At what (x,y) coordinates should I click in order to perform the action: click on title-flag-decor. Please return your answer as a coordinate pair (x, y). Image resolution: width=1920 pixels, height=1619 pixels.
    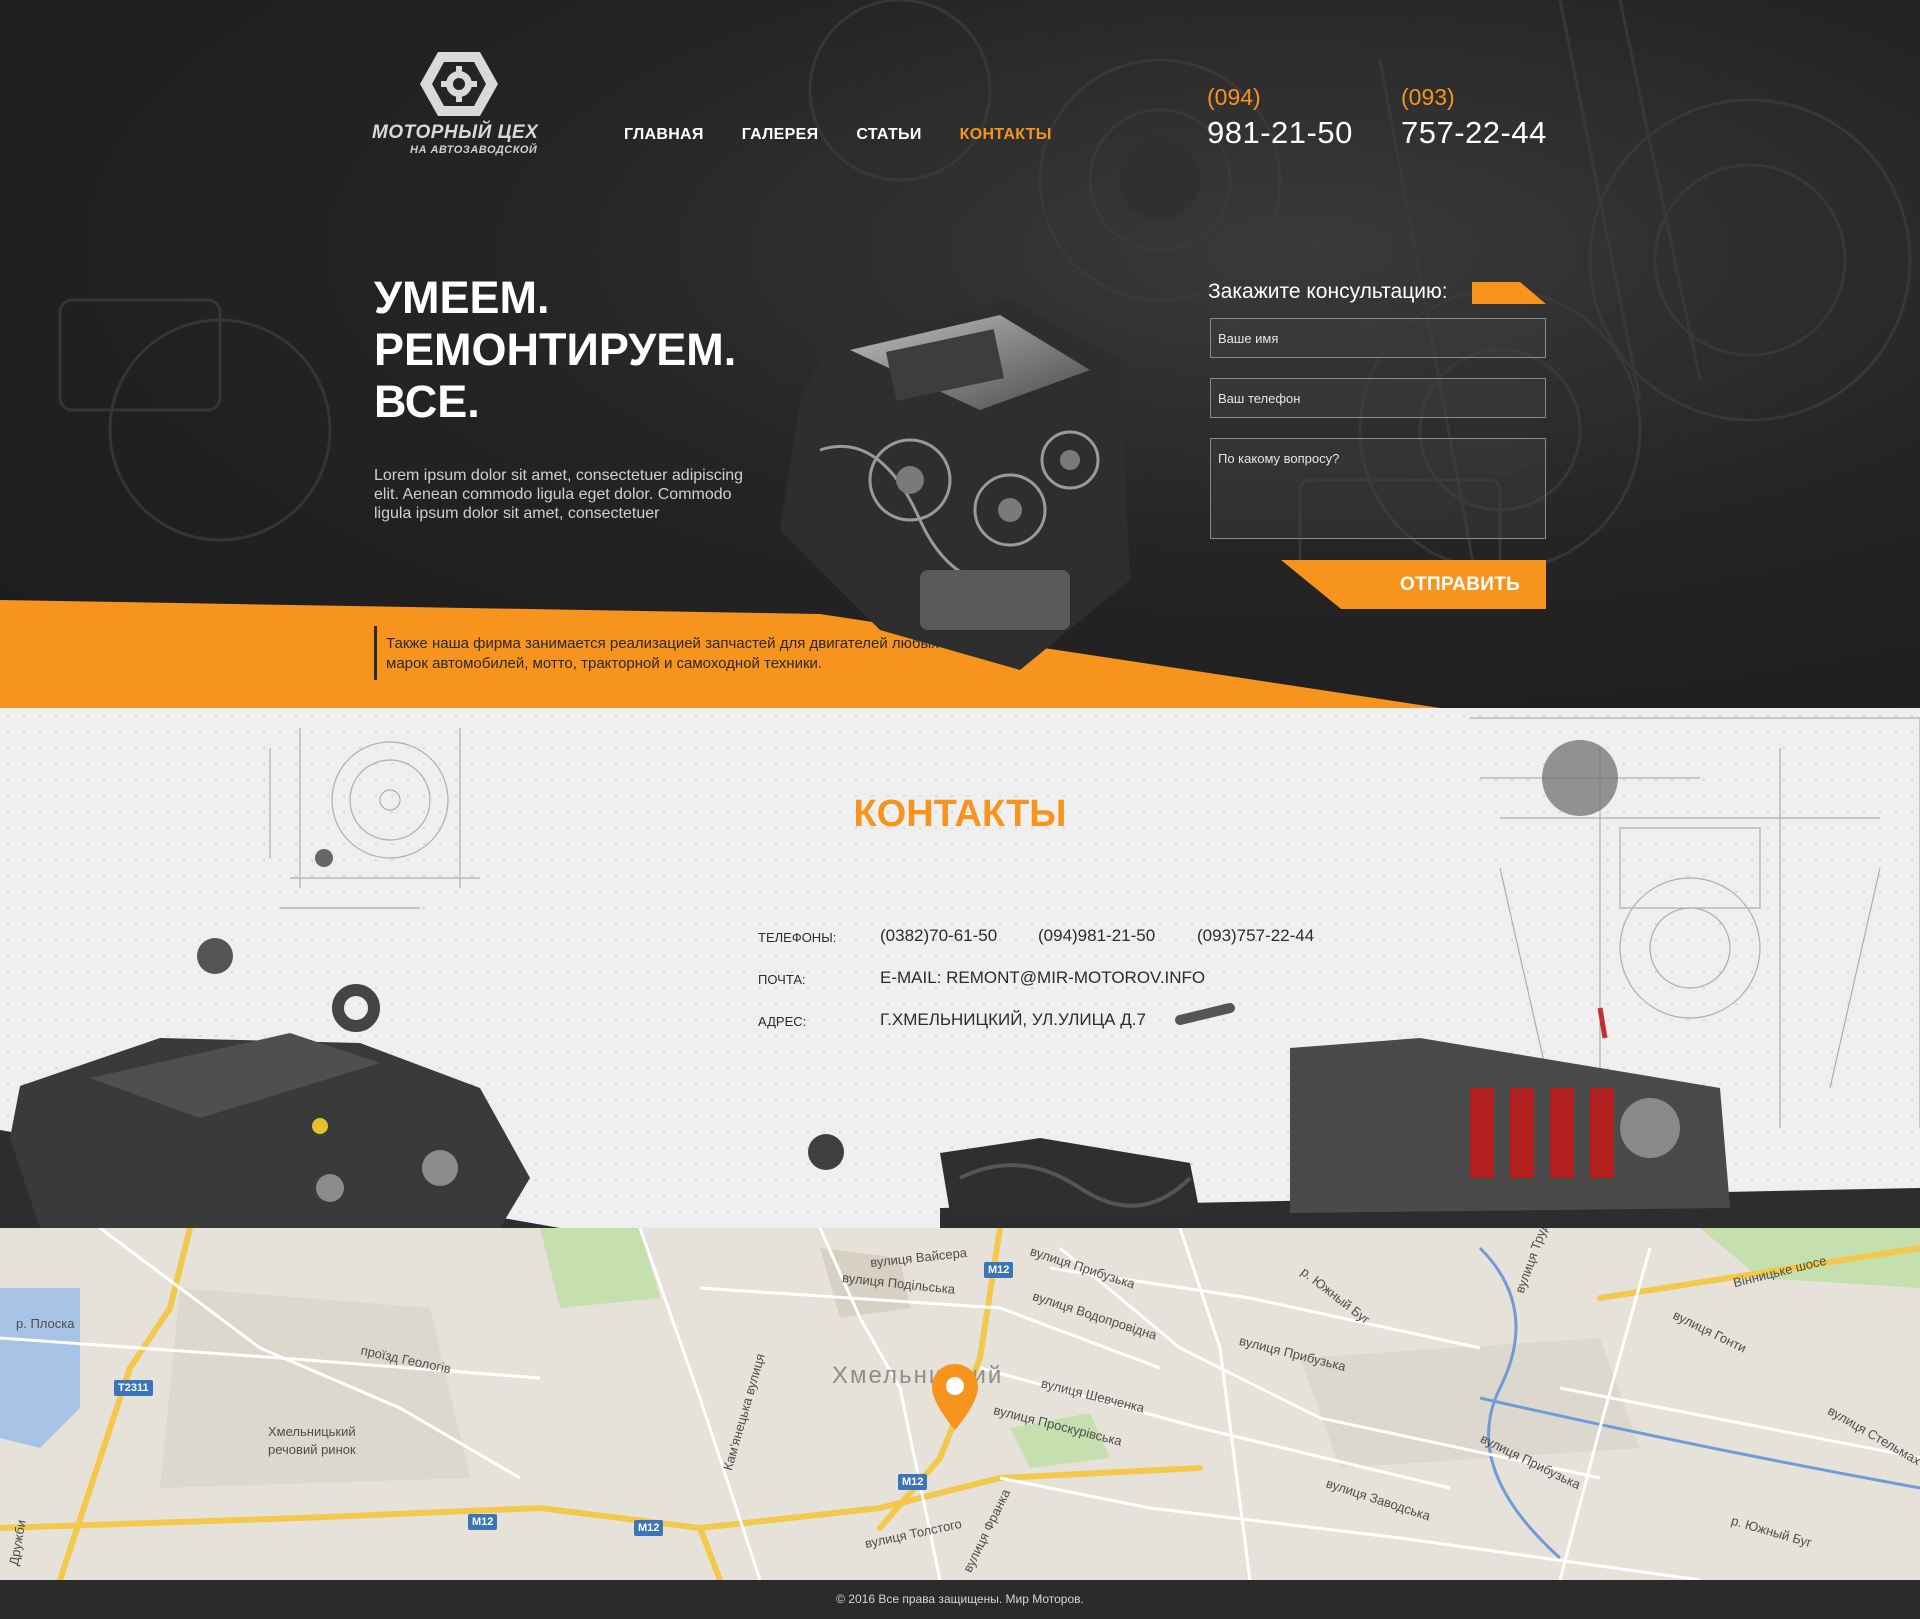
    Looking at the image, I should click on (1509, 293).